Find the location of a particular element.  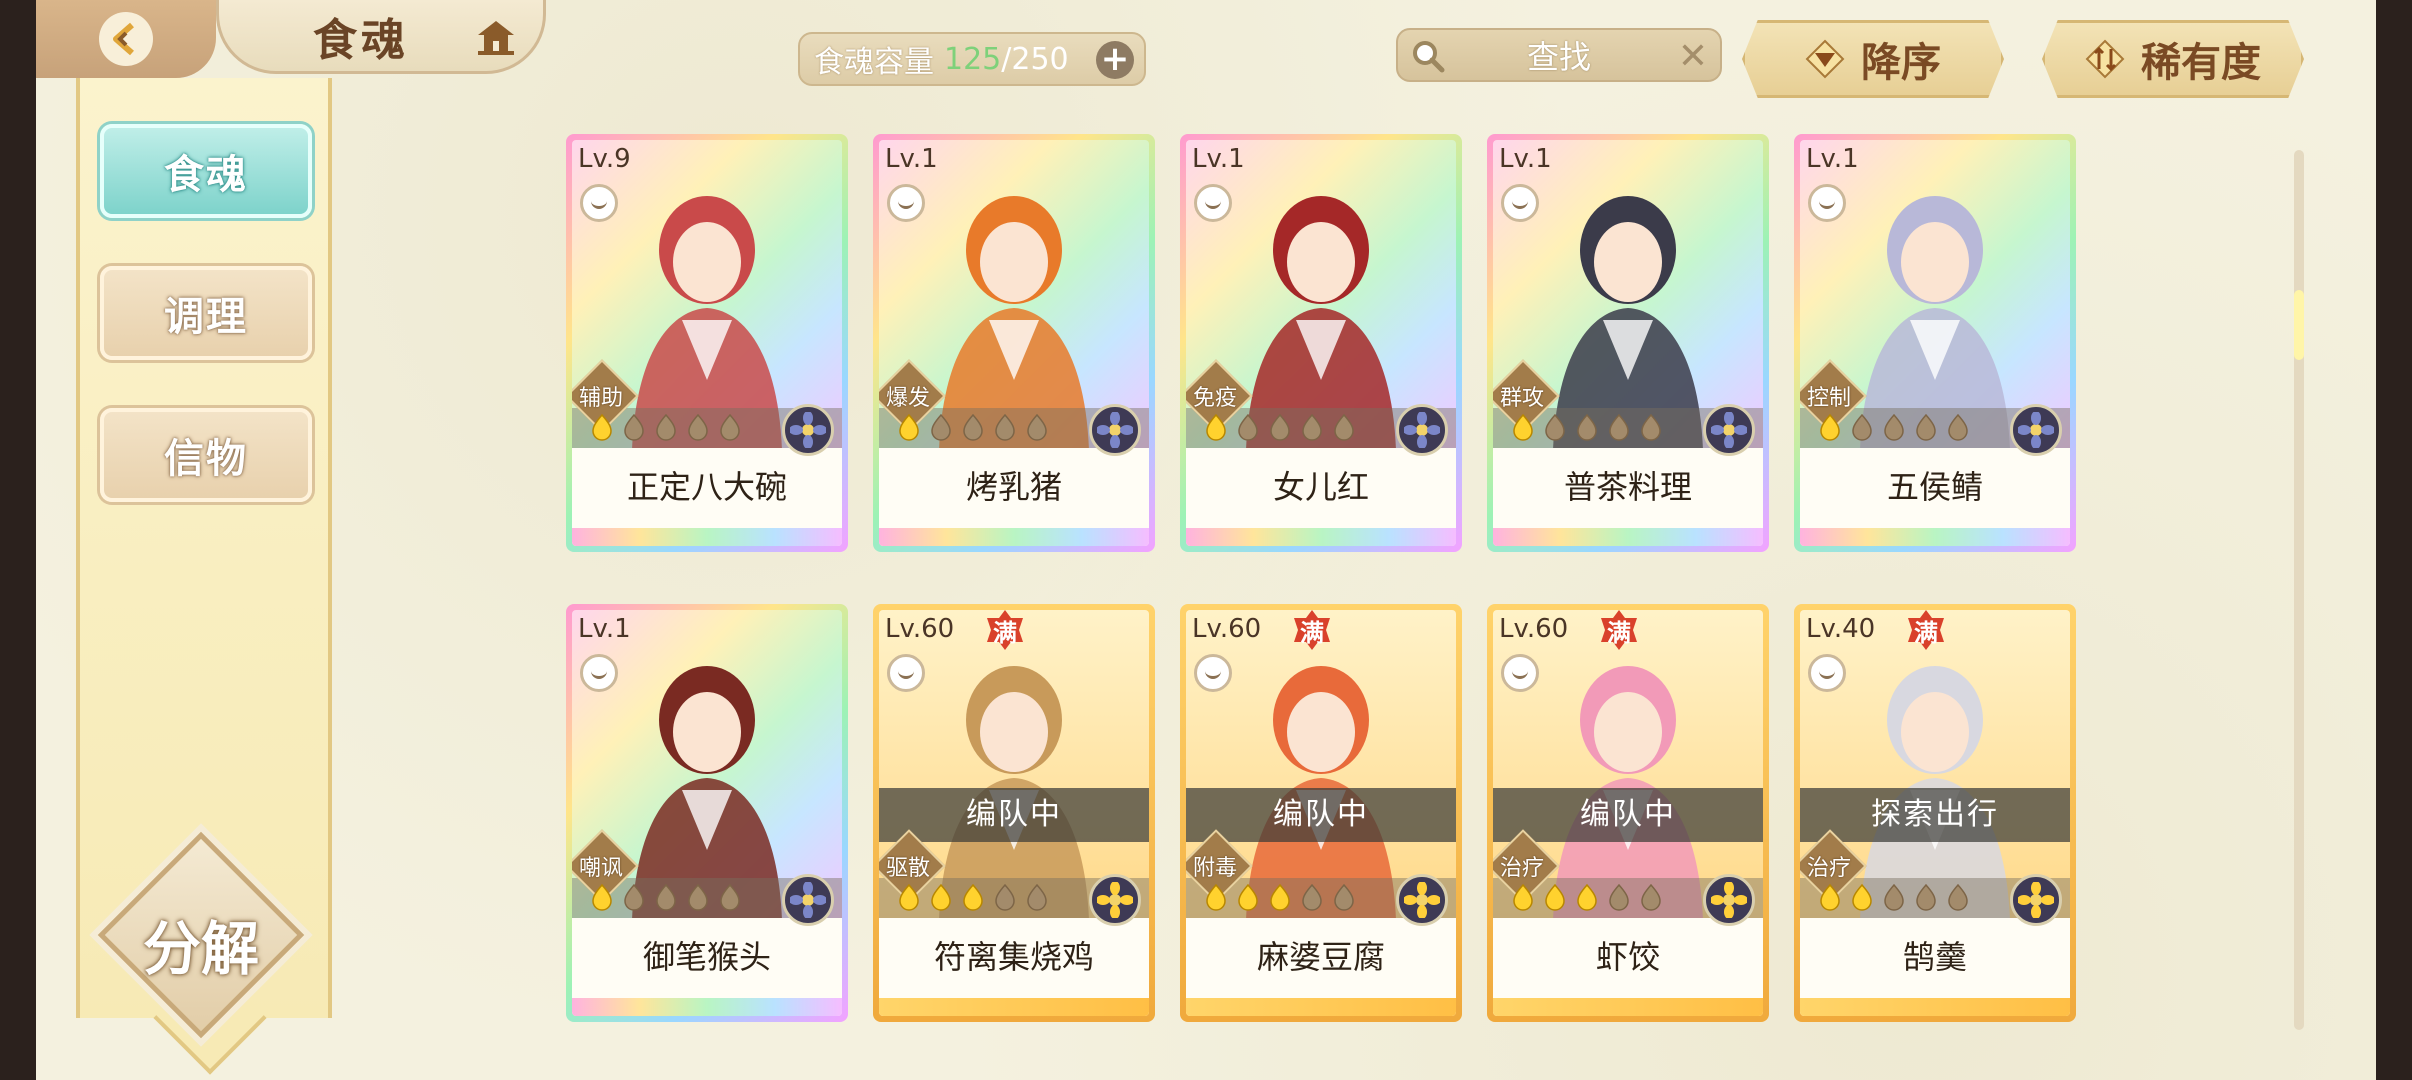

left-border is located at coordinates (18, 540).